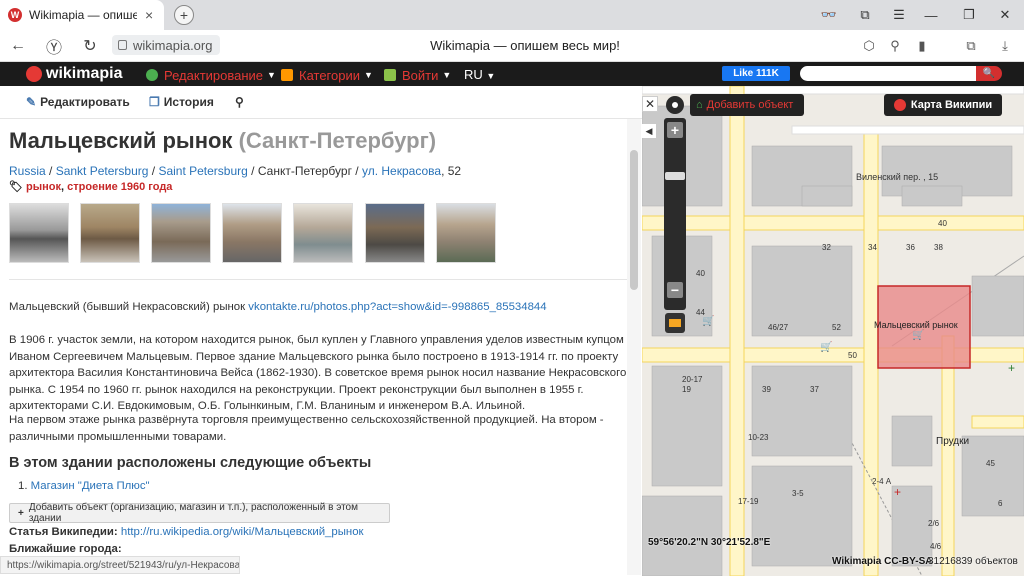  Describe the element at coordinates (149, 15) in the screenshot. I see `tab-close-icon: ×` at that location.